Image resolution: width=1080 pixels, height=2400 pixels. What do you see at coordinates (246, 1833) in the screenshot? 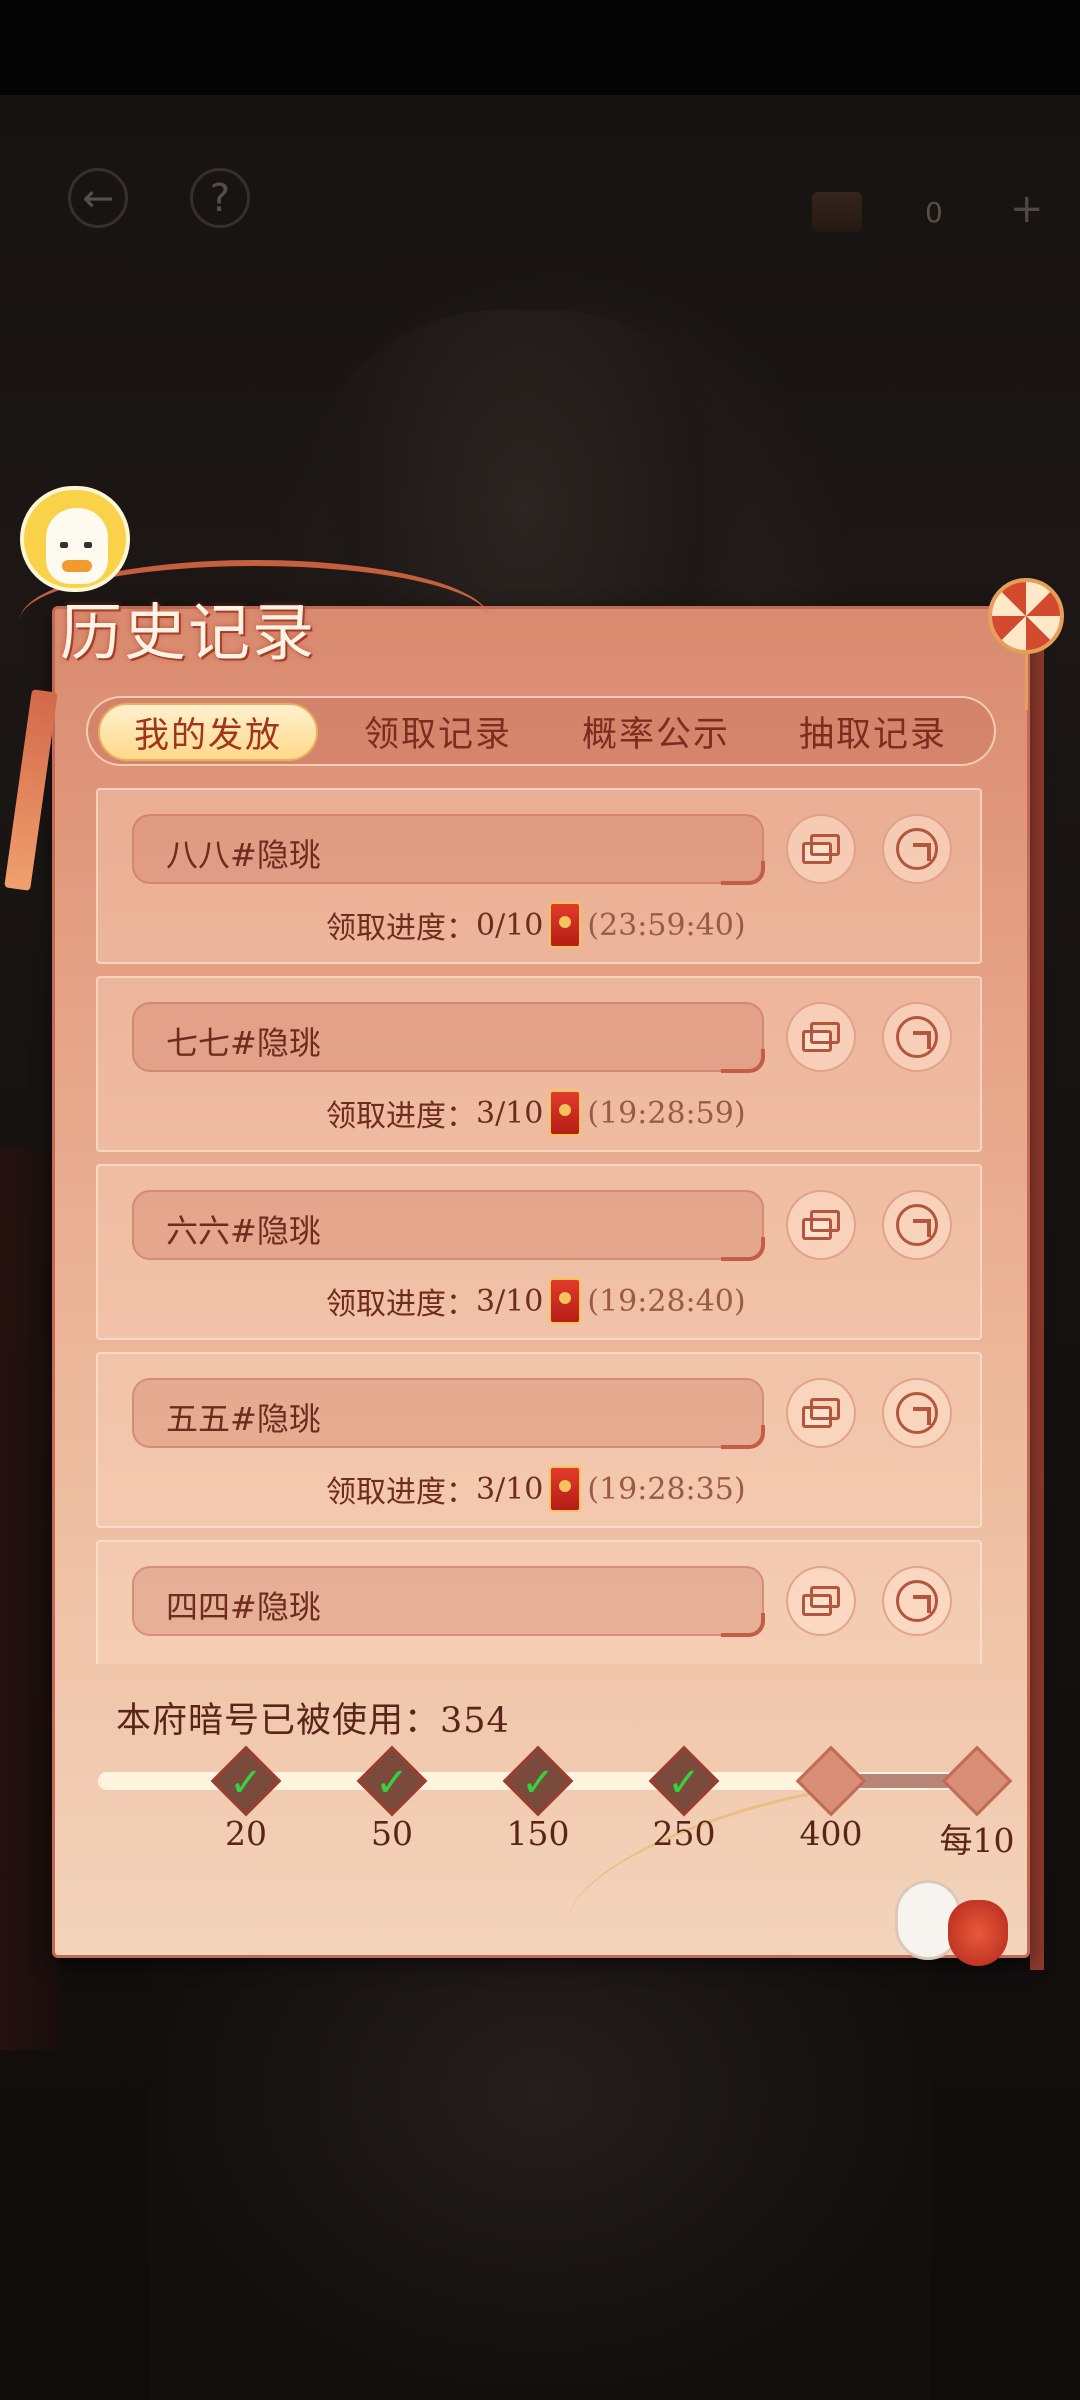
I see `milestone-label: 20` at bounding box center [246, 1833].